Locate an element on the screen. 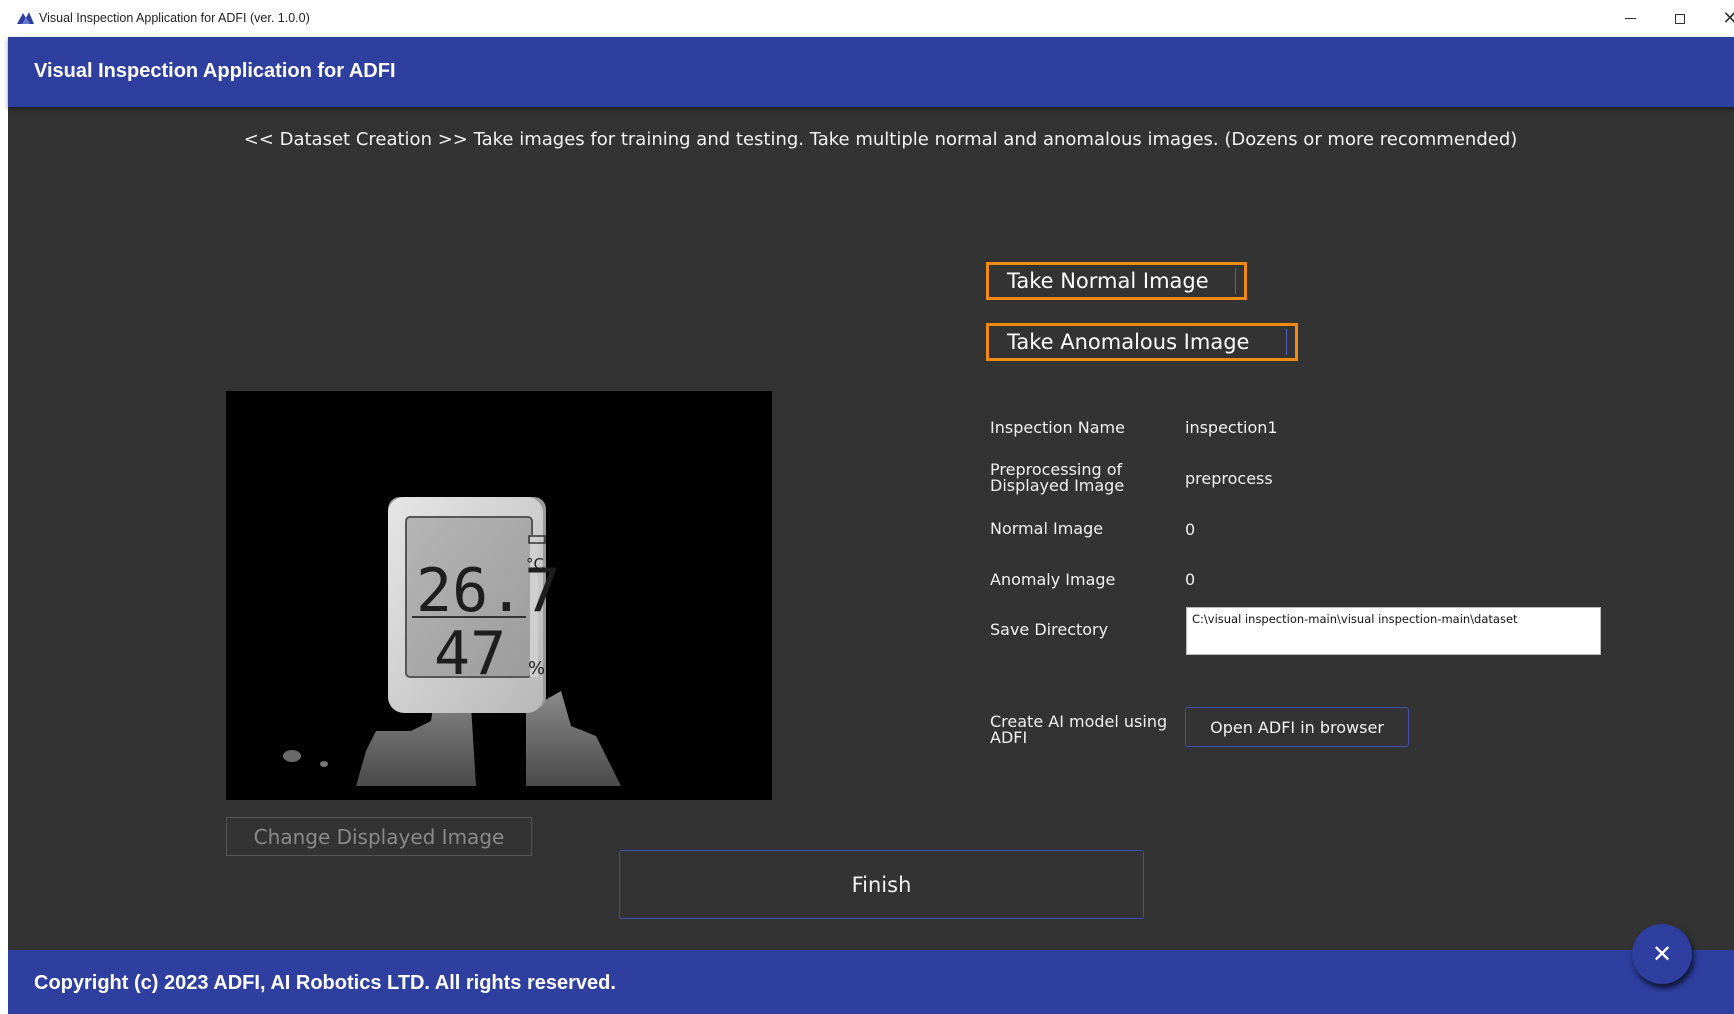  floating-close-button: ✕ is located at coordinates (1662, 954).